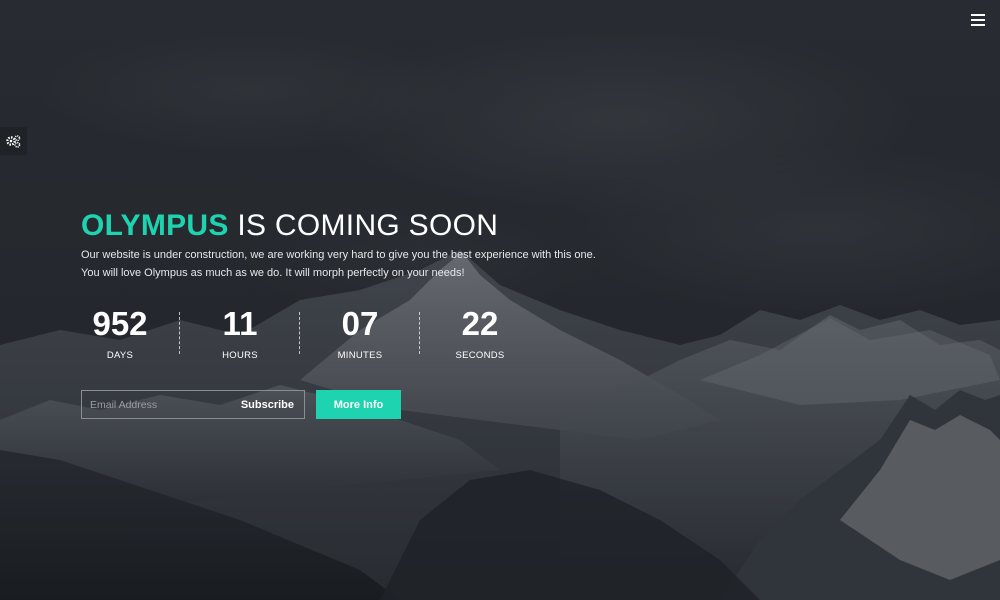 The width and height of the screenshot is (1000, 600). Describe the element at coordinates (269, 405) in the screenshot. I see `subscribe-button: Subscribe` at that location.